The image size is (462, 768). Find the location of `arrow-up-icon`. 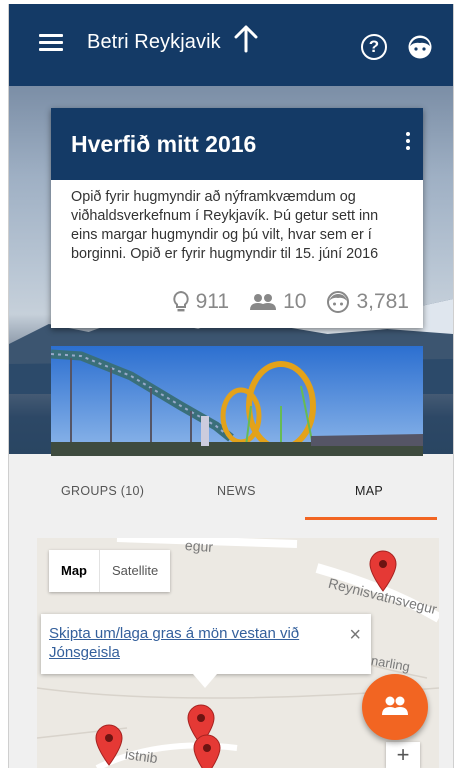

arrow-up-icon is located at coordinates (246, 39).